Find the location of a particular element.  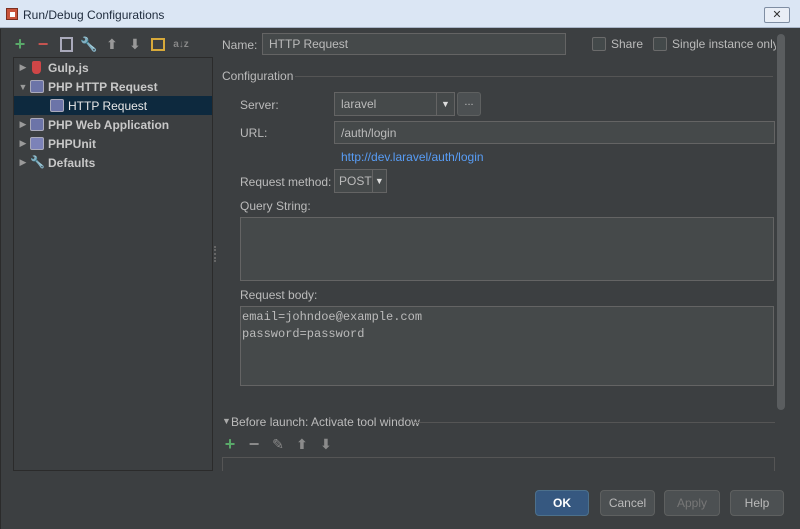

app-icon is located at coordinates (12, 14).